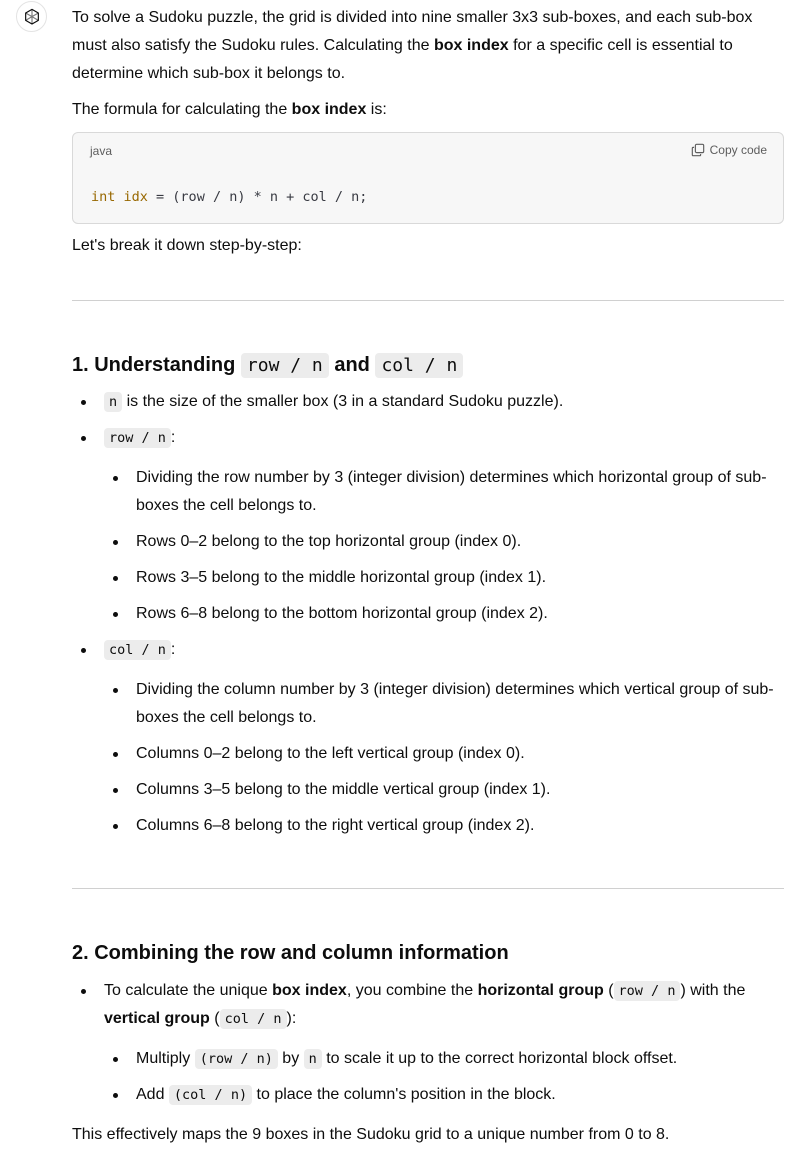  I want to click on section1-heading: 1. Understanding row / n and col / n, so click(428, 365).